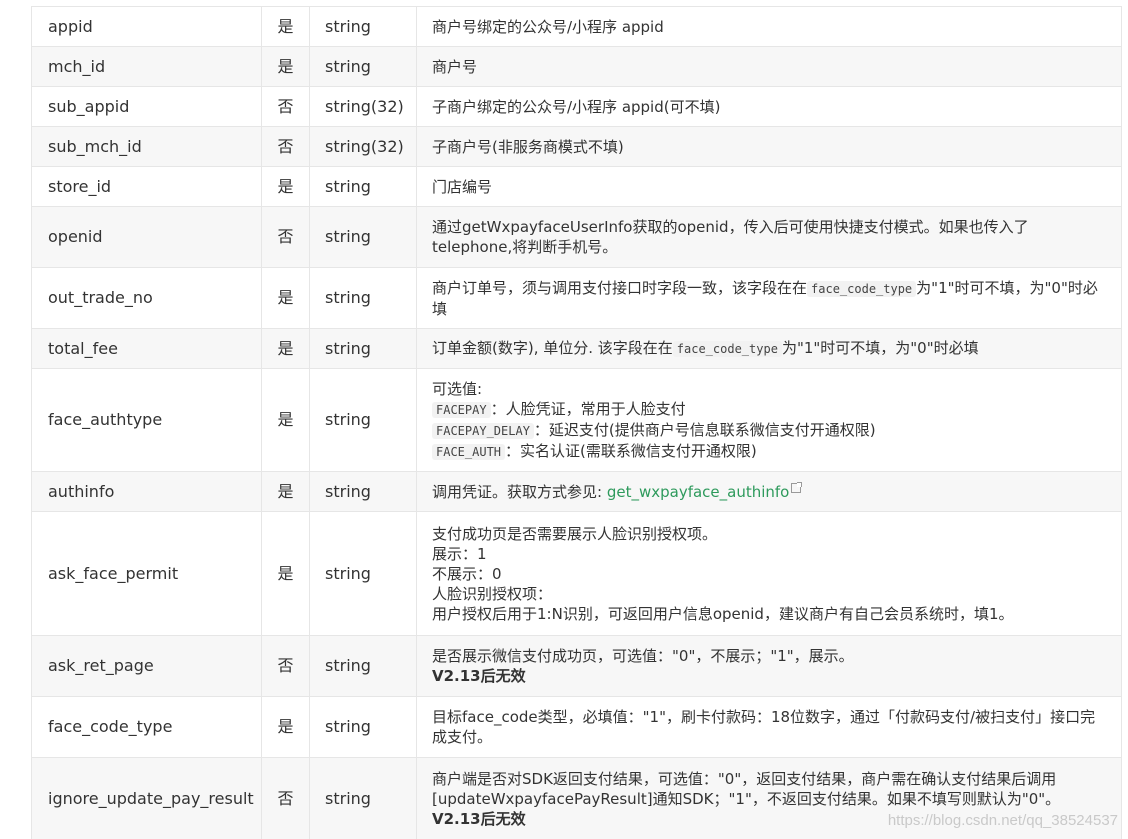 The width and height of the screenshot is (1128, 839). Describe the element at coordinates (146, 666) in the screenshot. I see `param-name: ask_ret_page` at that location.